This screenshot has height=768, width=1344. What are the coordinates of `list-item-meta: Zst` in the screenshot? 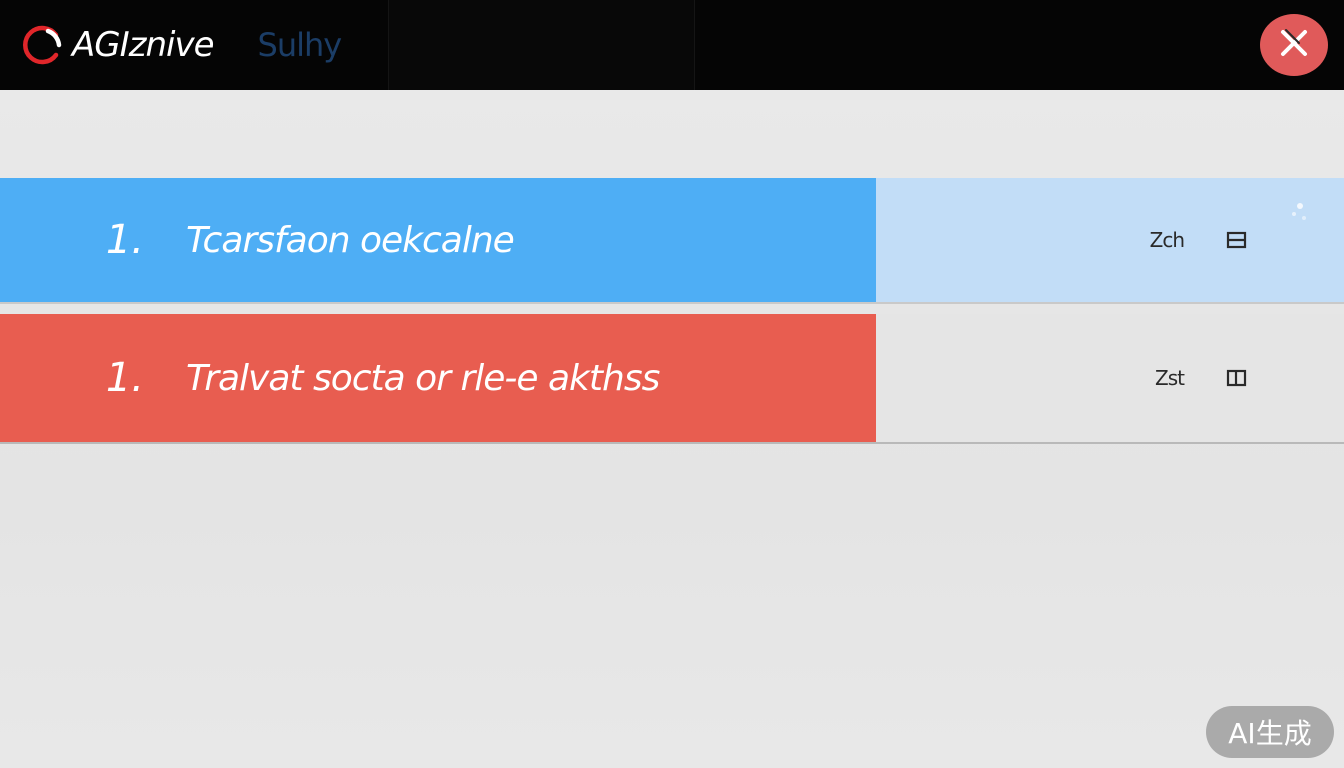 It's located at (1202, 378).